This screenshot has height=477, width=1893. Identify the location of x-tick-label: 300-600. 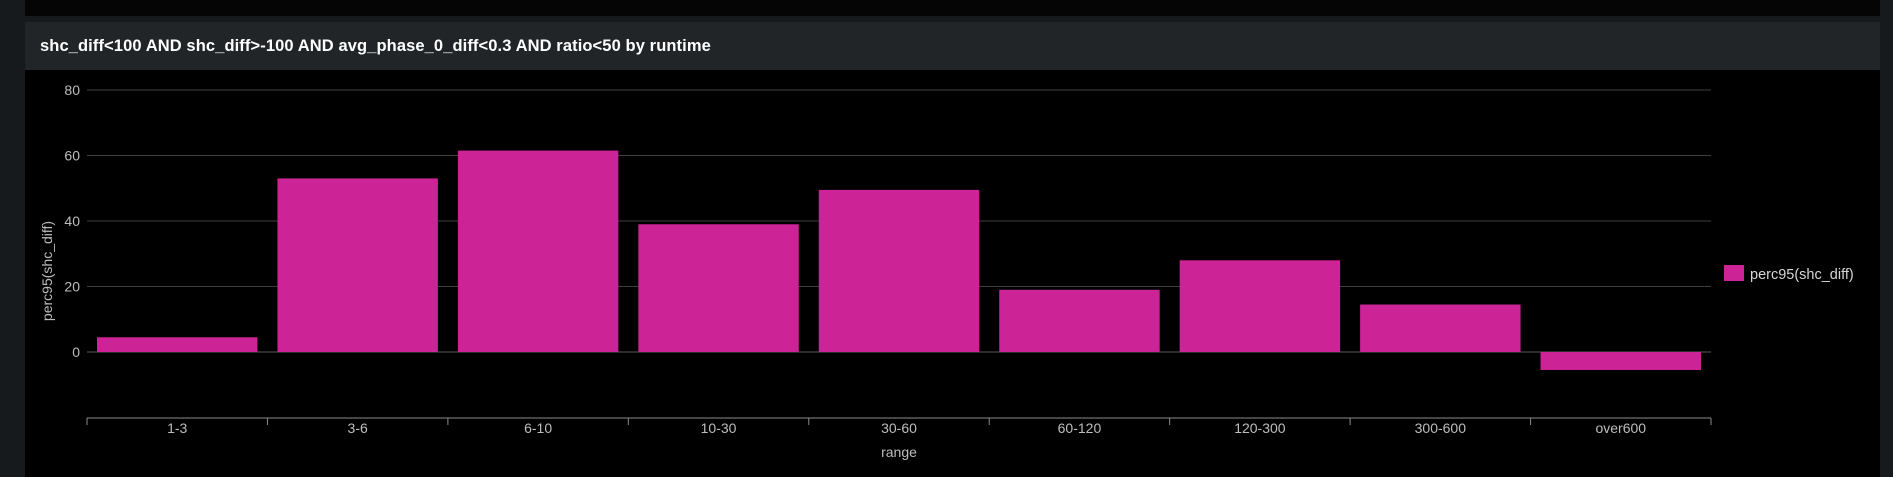
(1441, 428).